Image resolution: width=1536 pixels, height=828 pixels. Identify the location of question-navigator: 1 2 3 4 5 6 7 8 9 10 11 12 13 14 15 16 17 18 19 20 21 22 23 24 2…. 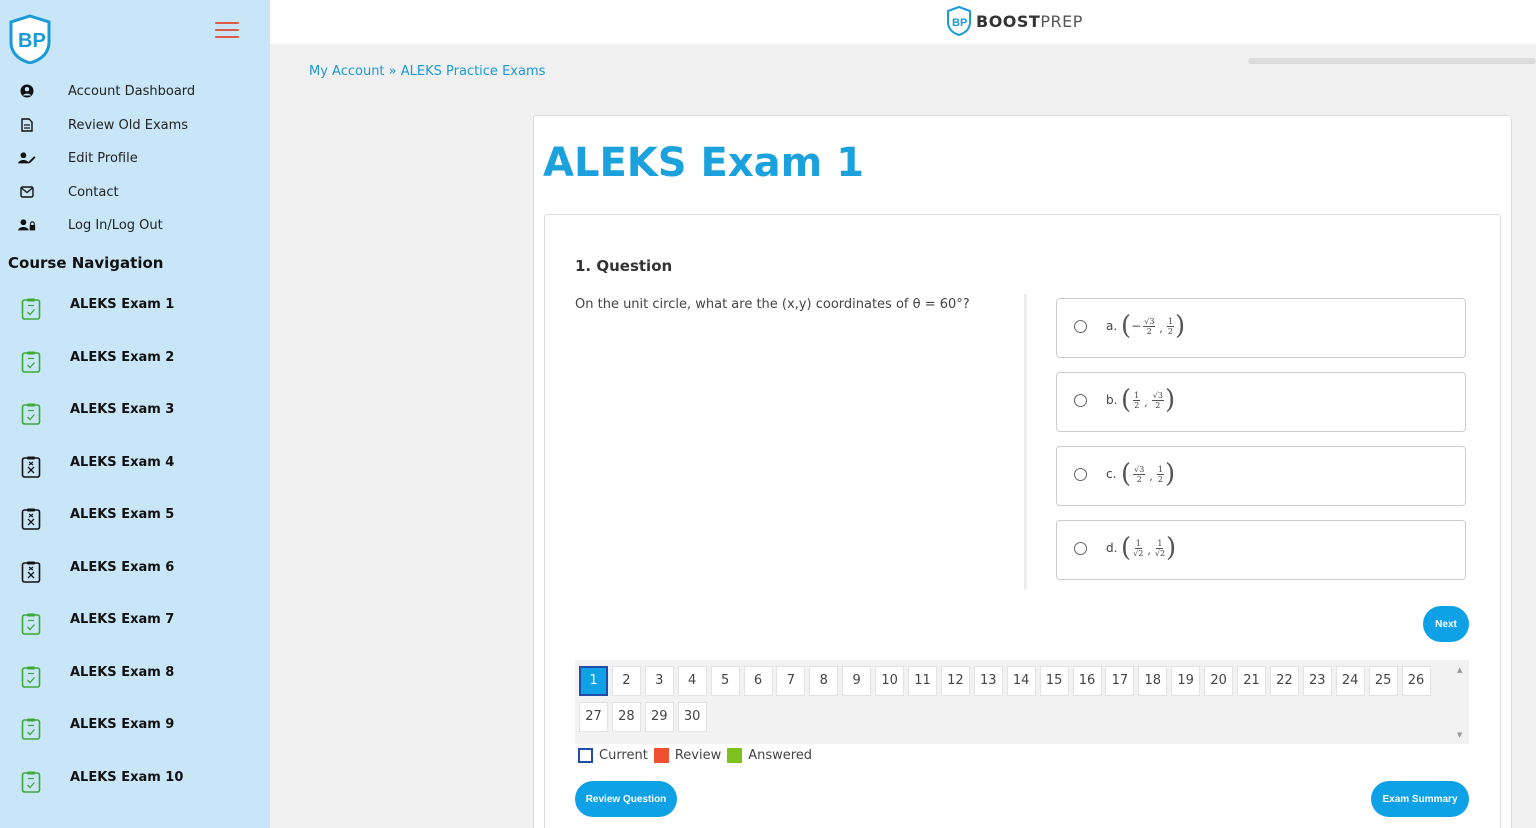
(1022, 702).